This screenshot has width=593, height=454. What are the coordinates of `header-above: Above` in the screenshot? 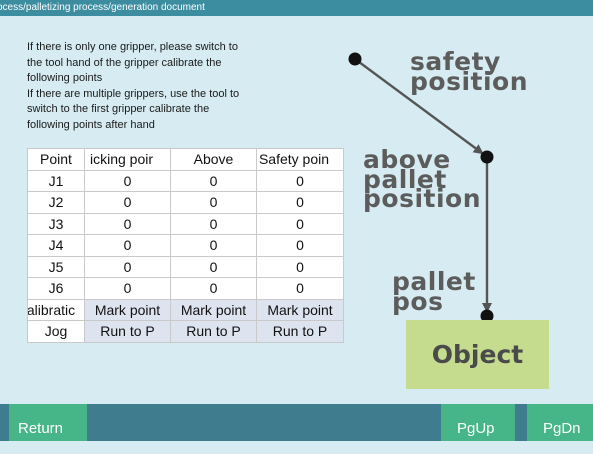 It's located at (213, 159).